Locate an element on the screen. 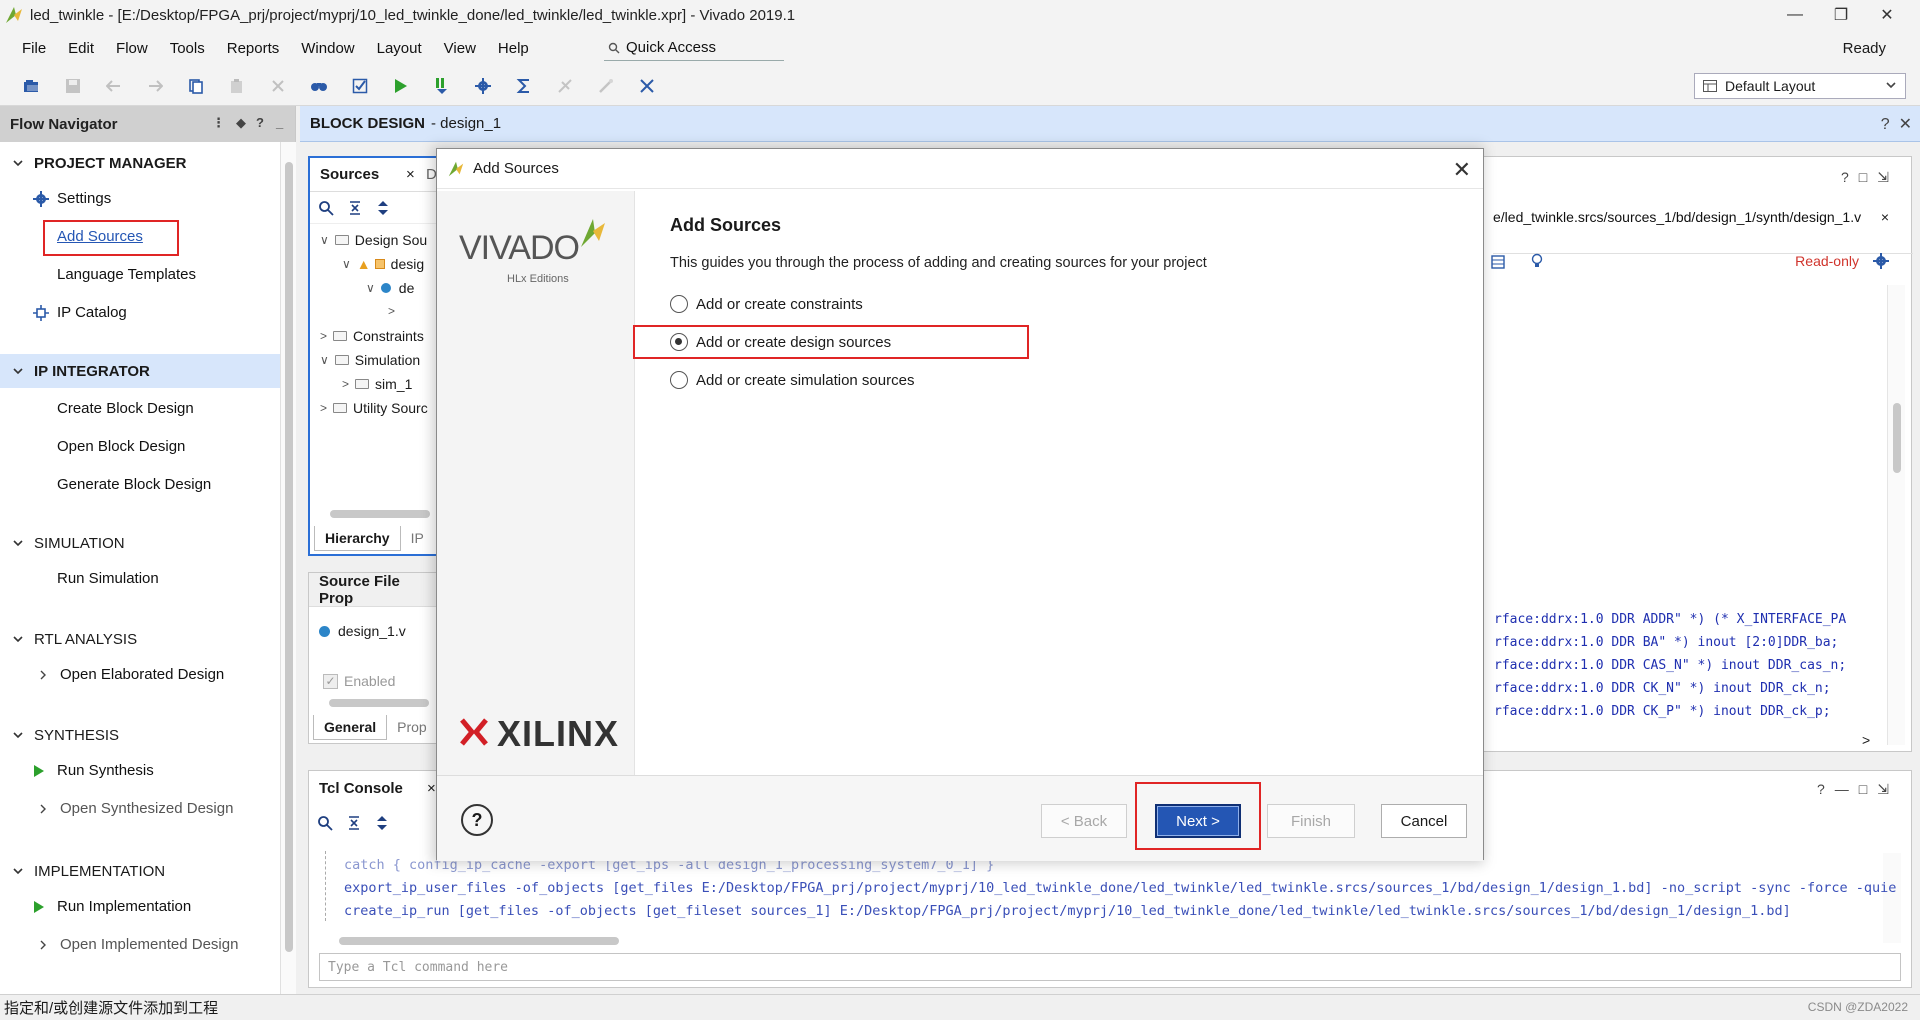 Image resolution: width=1920 pixels, height=1020 pixels. nav-item-language-templates: Language Templates is located at coordinates (126, 274).